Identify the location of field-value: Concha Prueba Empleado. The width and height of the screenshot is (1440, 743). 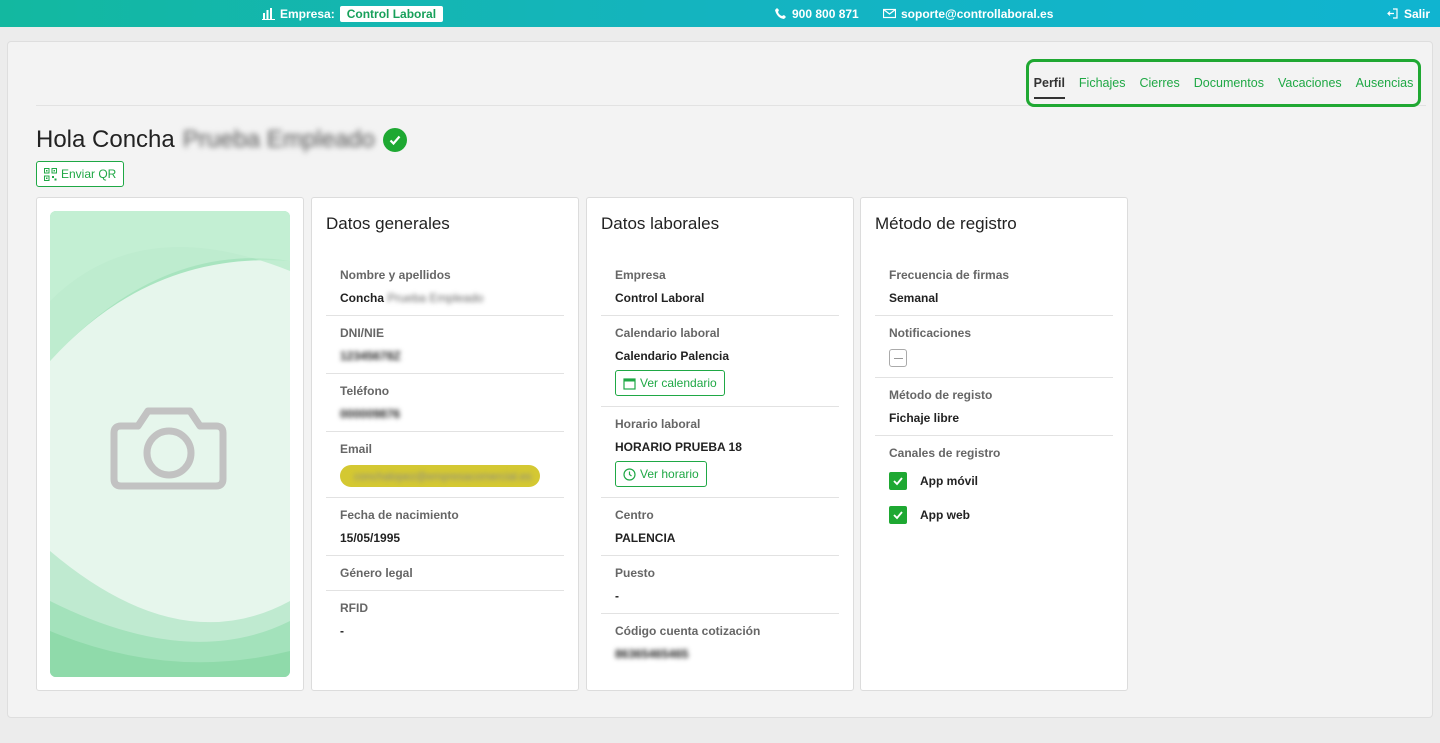
(445, 298).